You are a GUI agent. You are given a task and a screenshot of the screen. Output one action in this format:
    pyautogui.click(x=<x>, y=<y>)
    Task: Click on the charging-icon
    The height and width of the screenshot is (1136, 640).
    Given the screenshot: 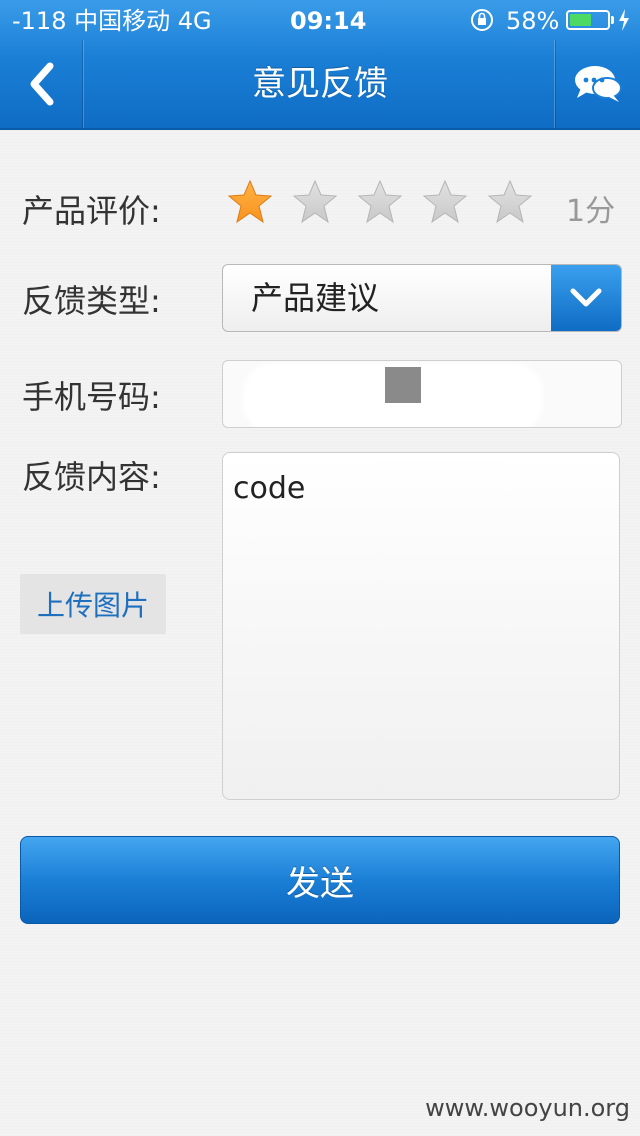 What is the action you would take?
    pyautogui.click(x=624, y=20)
    